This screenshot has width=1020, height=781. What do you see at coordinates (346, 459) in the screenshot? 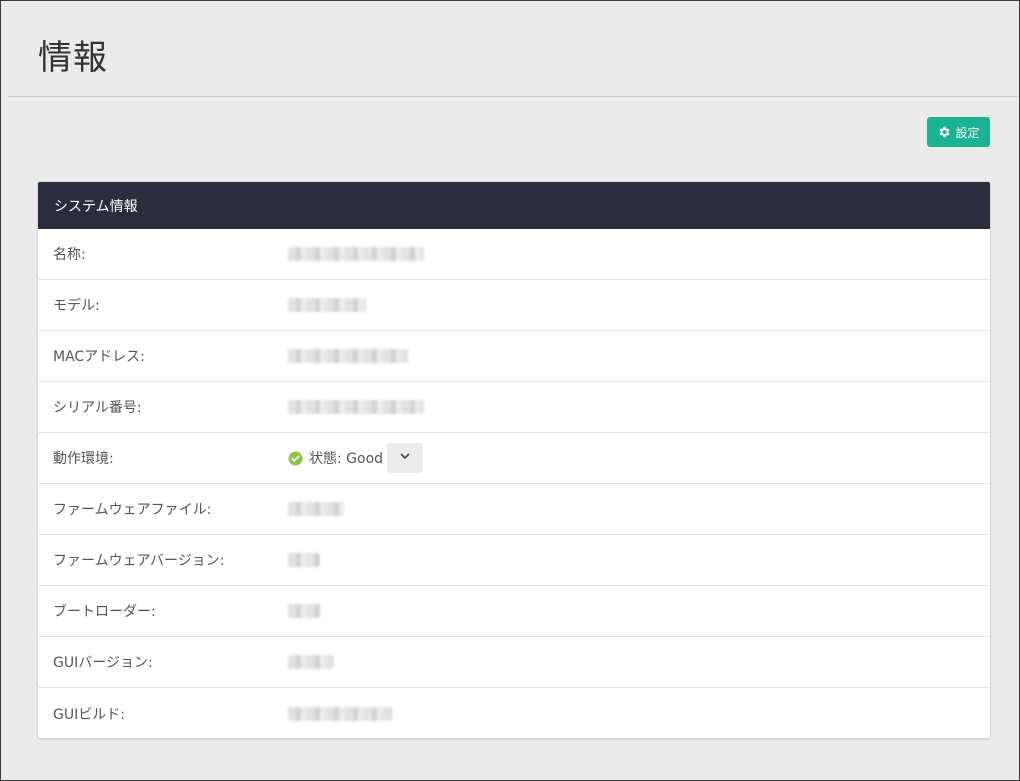
I see `status-text: 状態: Good` at bounding box center [346, 459].